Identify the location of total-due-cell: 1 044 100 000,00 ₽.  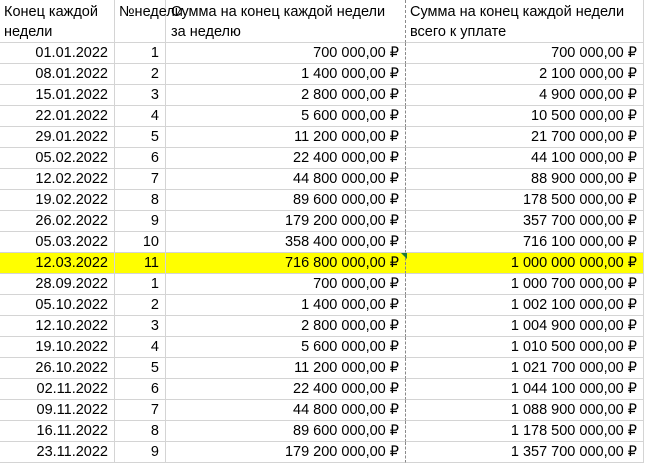
(525, 389).